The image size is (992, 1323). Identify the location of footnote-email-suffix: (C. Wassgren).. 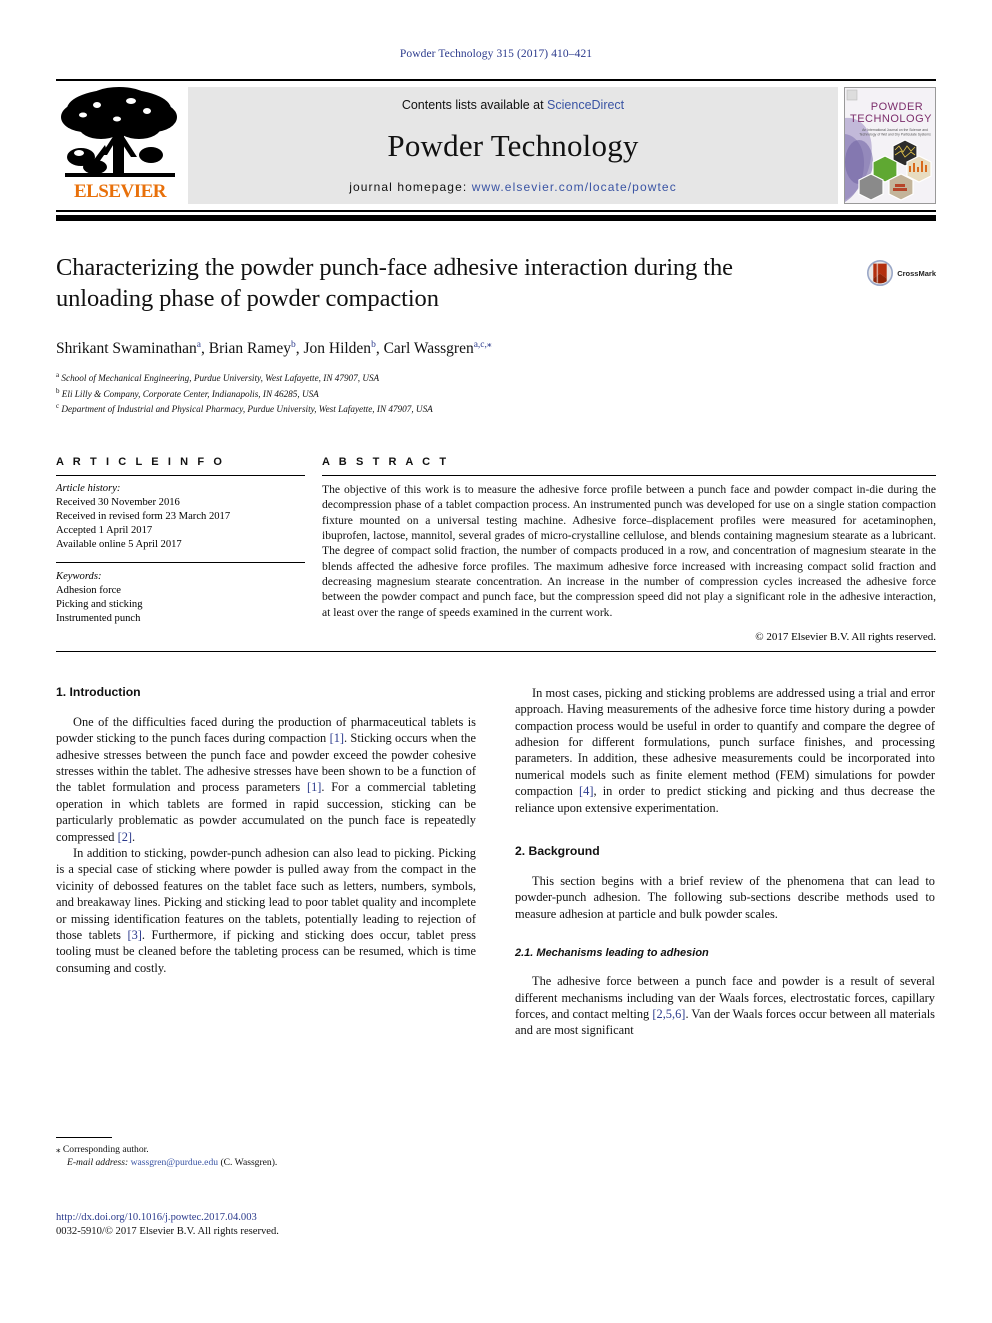
(249, 1162).